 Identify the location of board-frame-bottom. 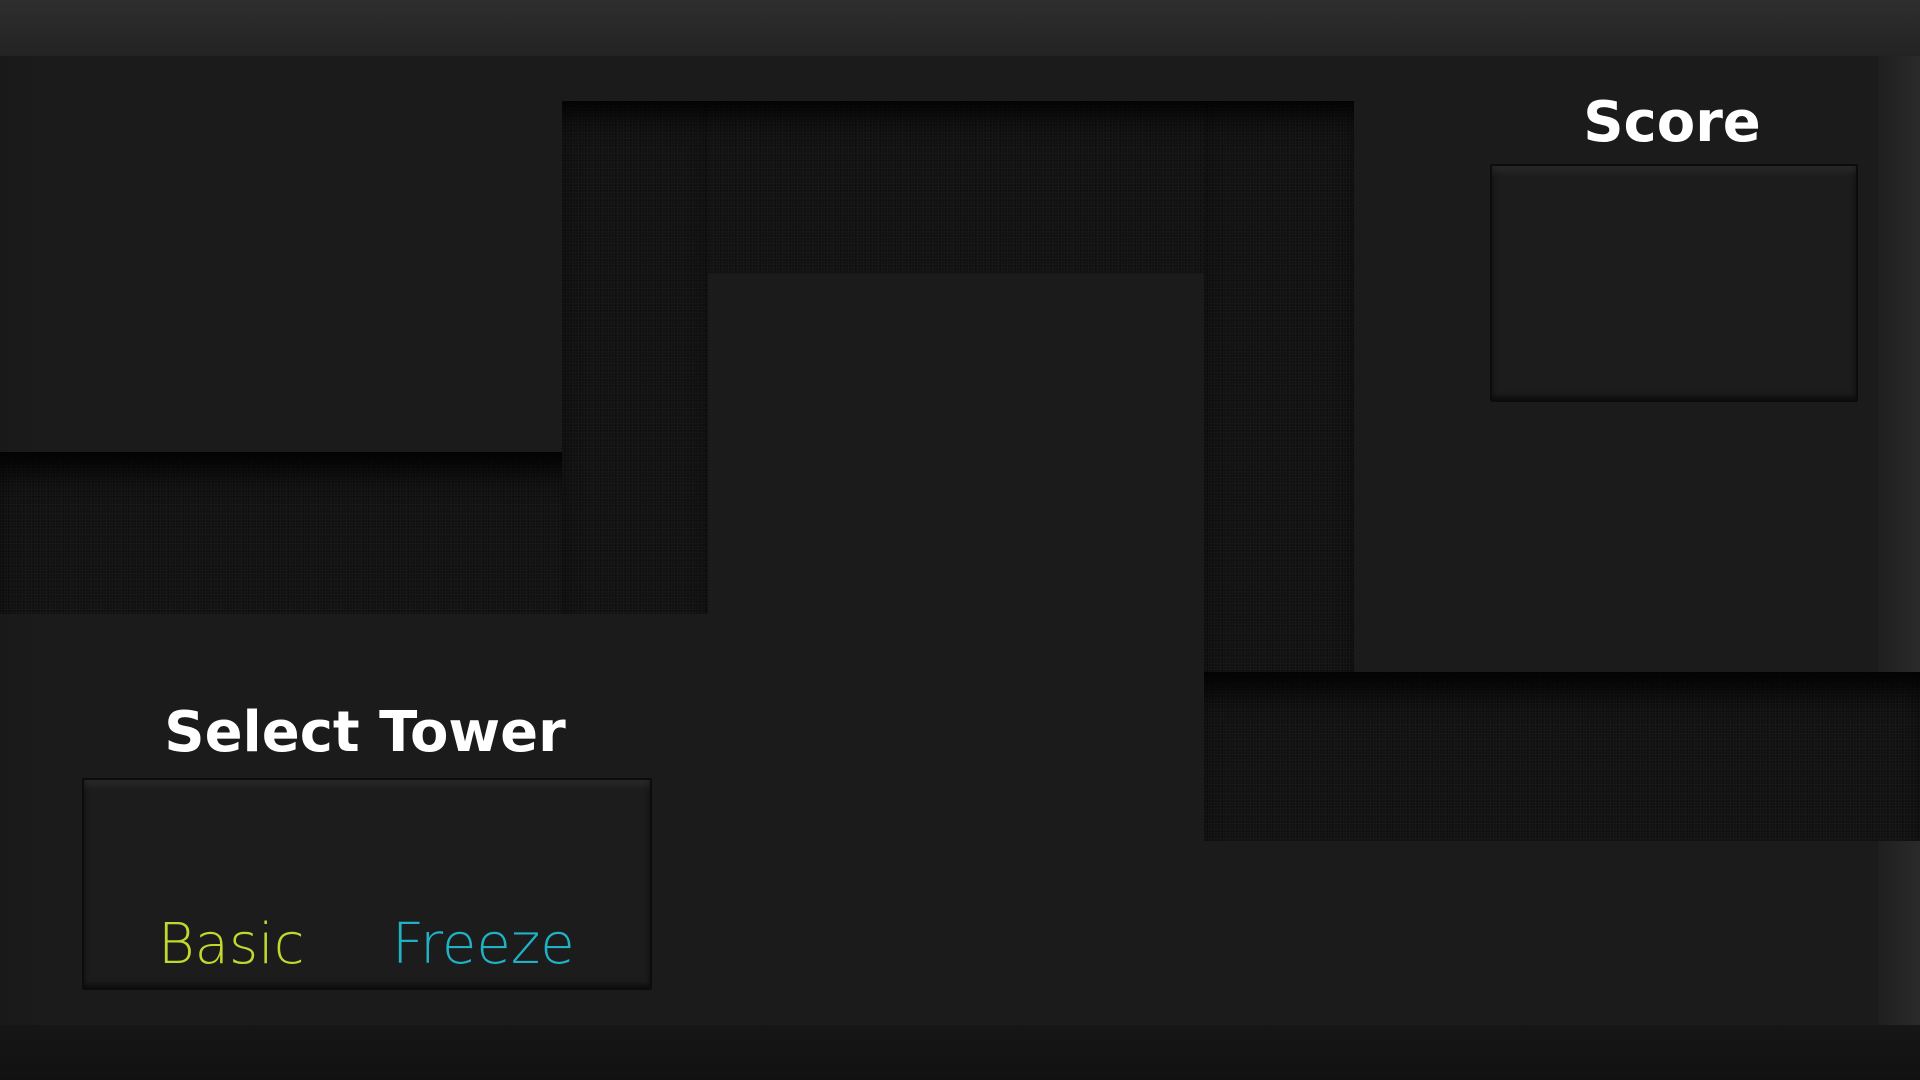
(960, 1052).